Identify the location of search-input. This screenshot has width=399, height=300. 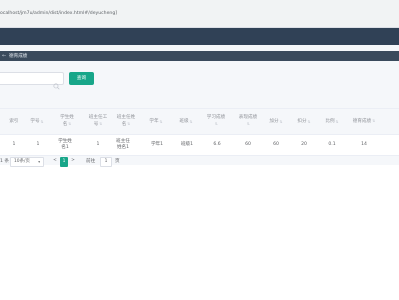
(32, 81).